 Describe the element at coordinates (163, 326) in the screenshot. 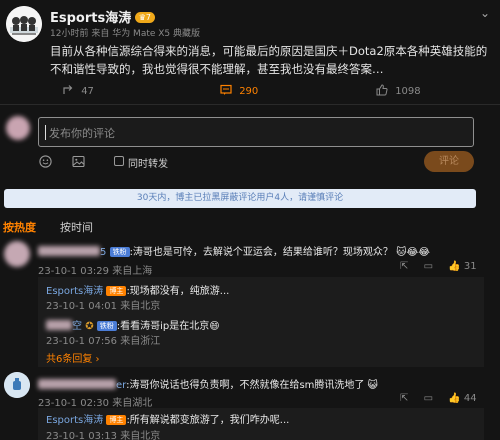

I see `reply-text: :看看涛哥ip是在北京` at that location.